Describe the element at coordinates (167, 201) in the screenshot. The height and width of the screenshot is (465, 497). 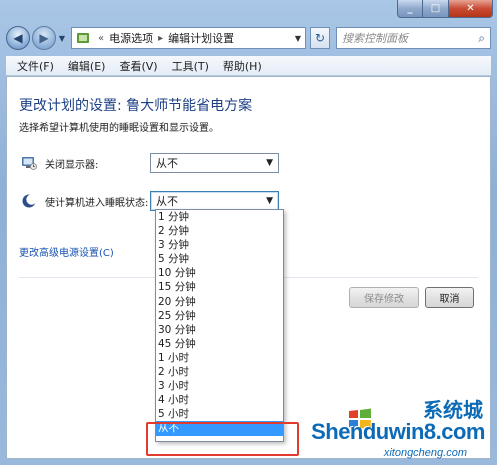
I see `sleep-value: 从不` at that location.